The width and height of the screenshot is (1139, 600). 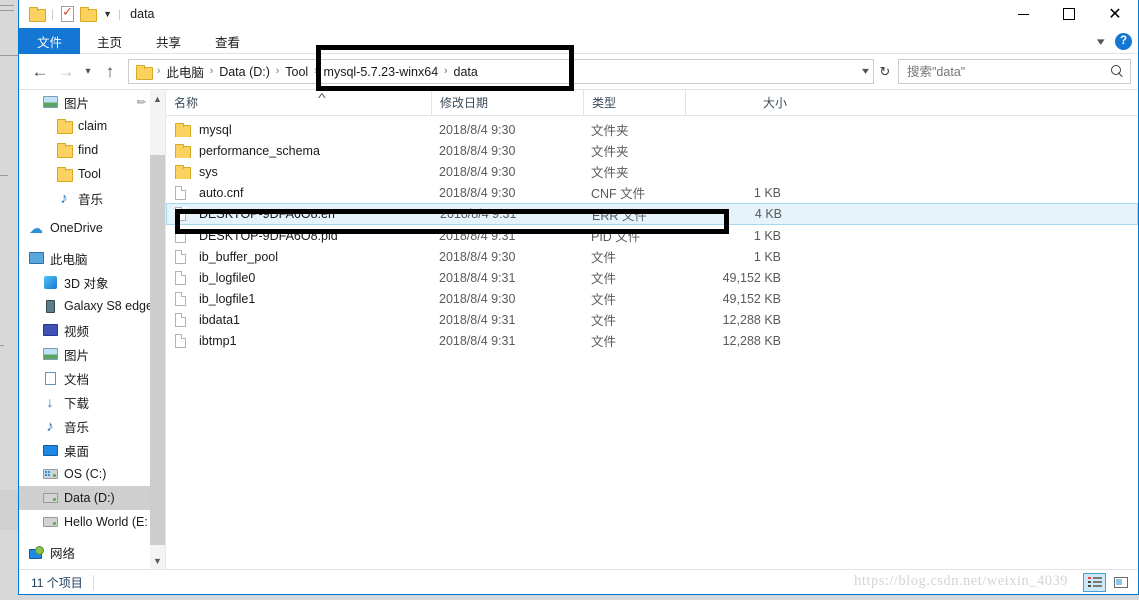 I want to click on tab-view: 查看, so click(x=227, y=41).